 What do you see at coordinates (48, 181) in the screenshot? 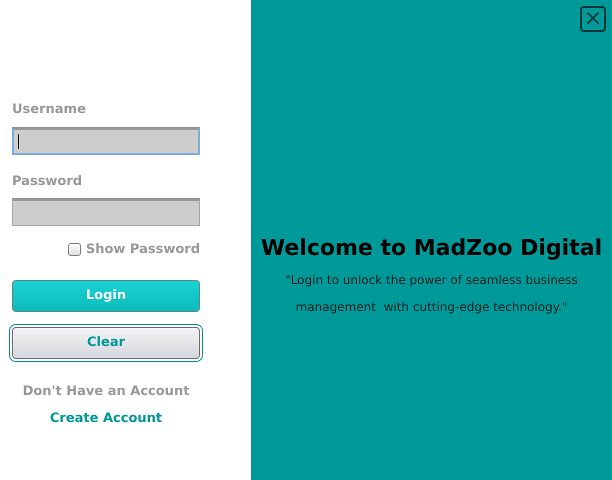
I see `field-label: Password` at bounding box center [48, 181].